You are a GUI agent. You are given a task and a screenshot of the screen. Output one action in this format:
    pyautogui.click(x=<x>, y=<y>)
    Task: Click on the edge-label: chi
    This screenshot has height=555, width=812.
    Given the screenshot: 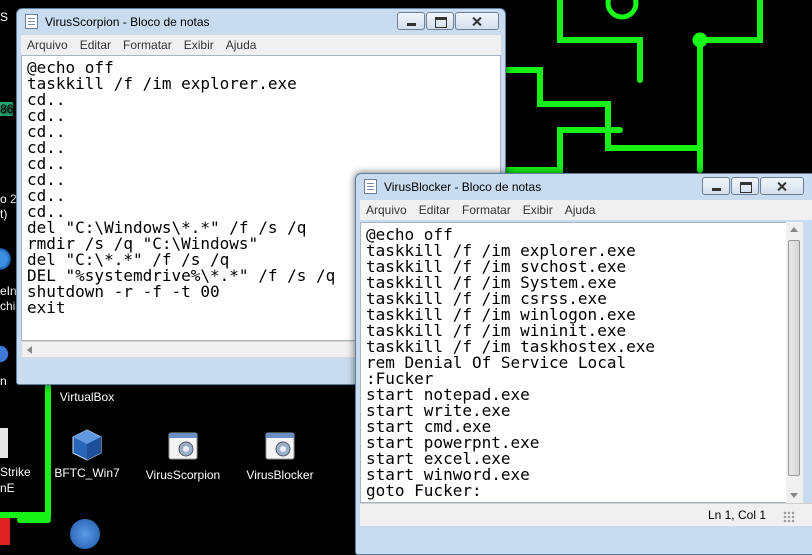 What is the action you would take?
    pyautogui.click(x=8, y=306)
    